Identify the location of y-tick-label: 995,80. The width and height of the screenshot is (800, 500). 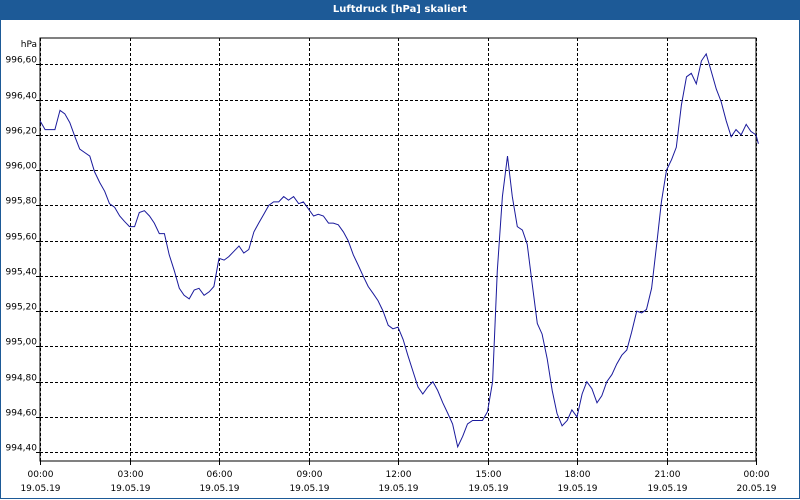
(22, 202).